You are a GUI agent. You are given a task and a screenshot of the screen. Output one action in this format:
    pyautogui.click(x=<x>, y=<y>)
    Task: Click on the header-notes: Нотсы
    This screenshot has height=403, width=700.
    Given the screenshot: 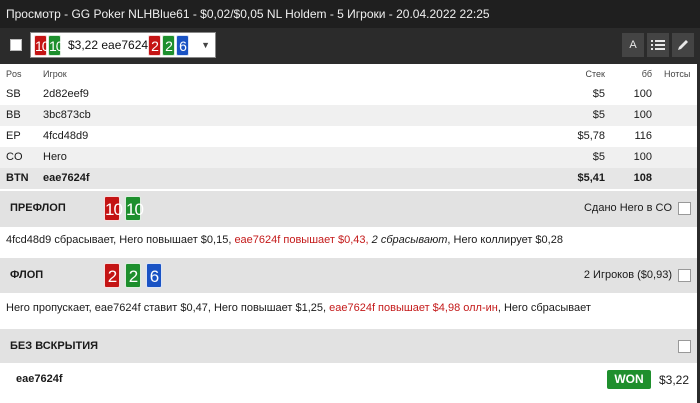 What is the action you would take?
    pyautogui.click(x=677, y=74)
    